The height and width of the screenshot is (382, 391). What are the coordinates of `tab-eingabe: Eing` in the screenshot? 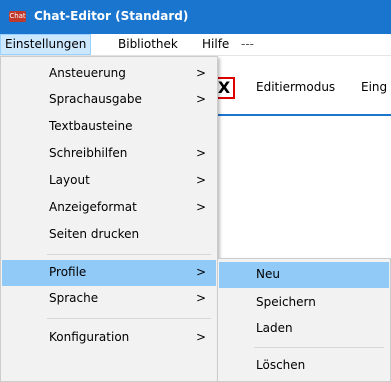 It's located at (374, 87).